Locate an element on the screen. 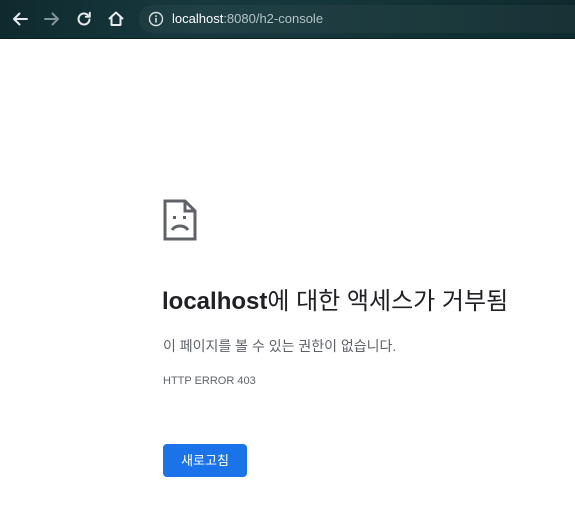 The image size is (575, 508). url-path: :8080/h2-console is located at coordinates (273, 18).